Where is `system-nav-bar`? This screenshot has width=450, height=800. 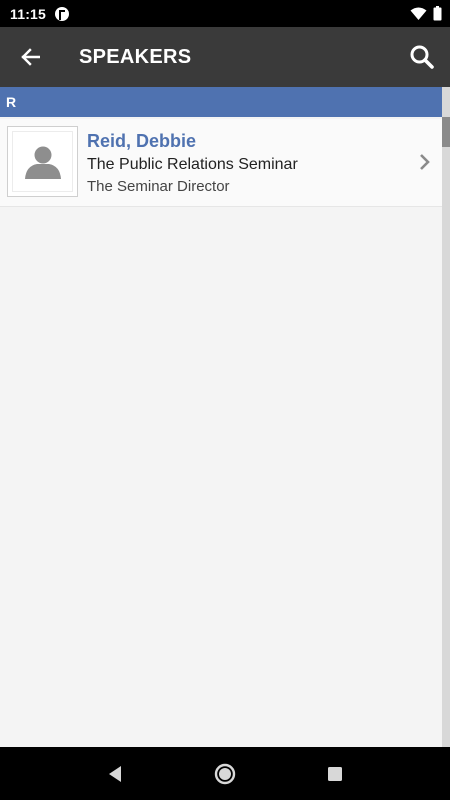
system-nav-bar is located at coordinates (225, 773).